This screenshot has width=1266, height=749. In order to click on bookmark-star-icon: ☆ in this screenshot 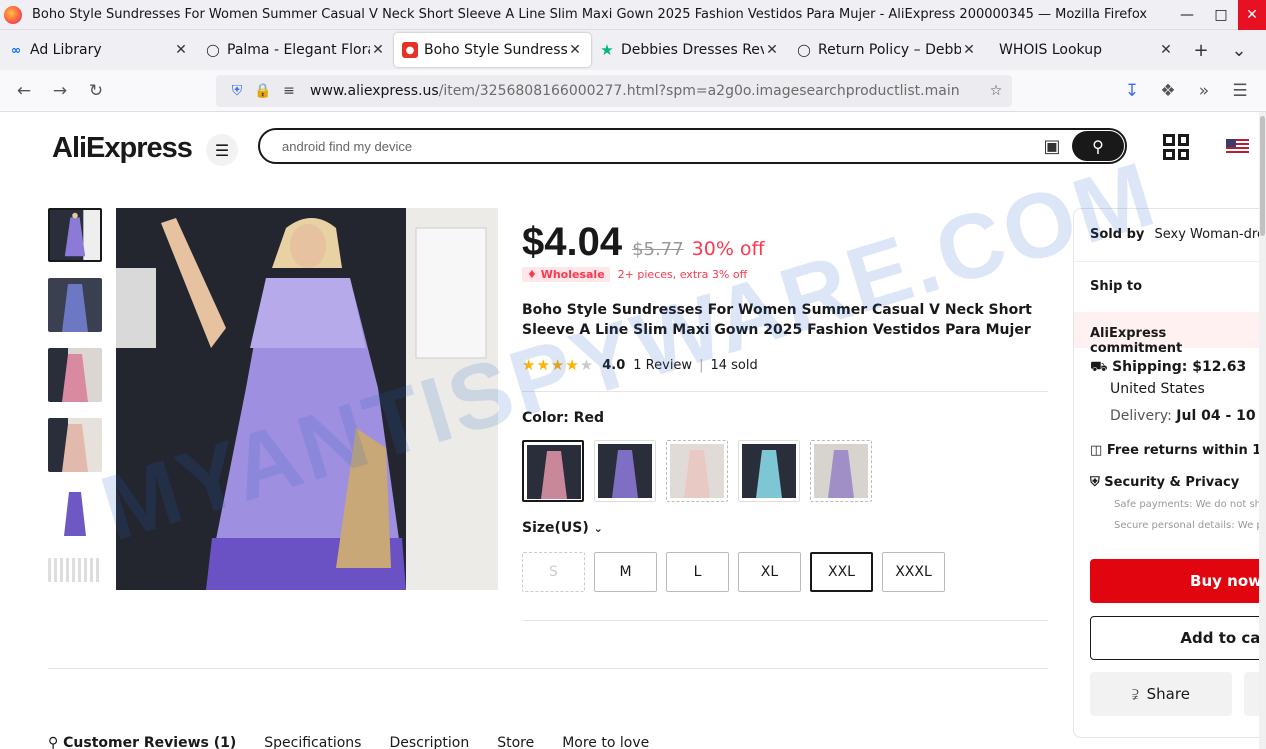, I will do `click(996, 91)`.